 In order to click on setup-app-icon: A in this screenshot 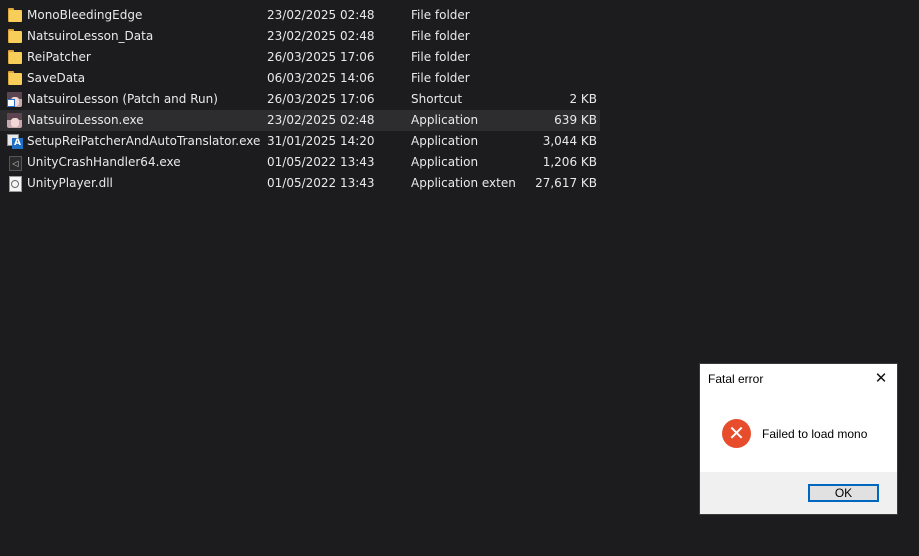, I will do `click(15, 141)`.